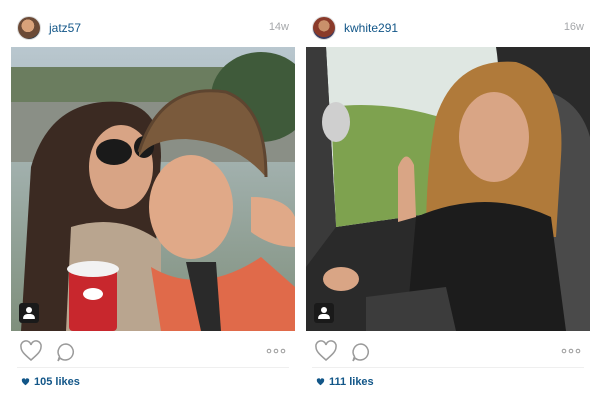  I want to click on likes-count: 105 likes, so click(50, 382).